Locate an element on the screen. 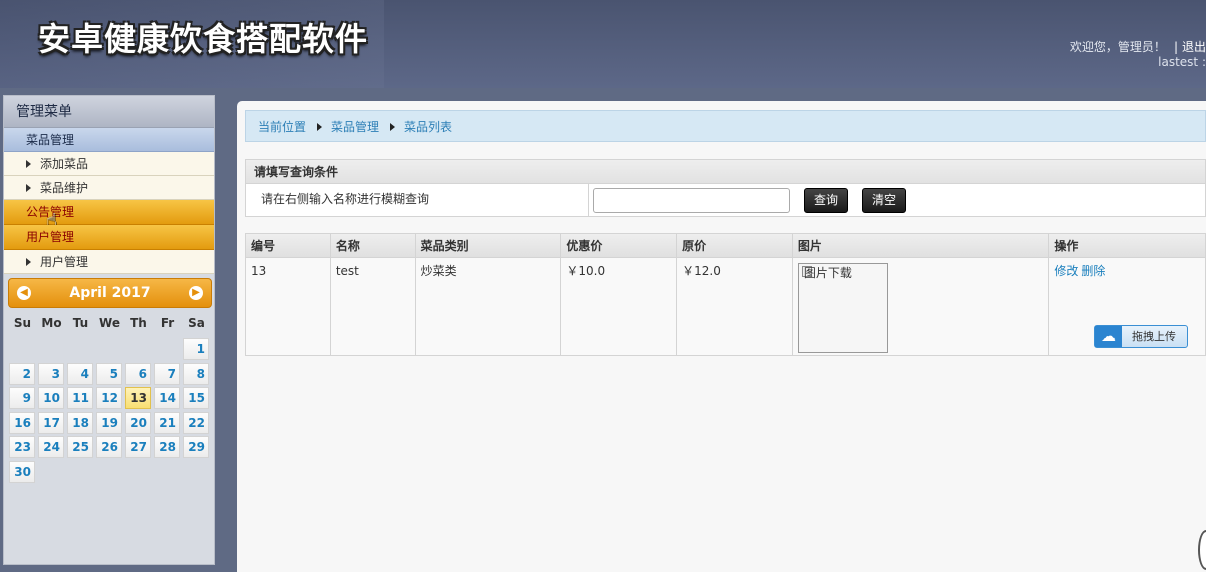  calendar-day: 30 is located at coordinates (22, 471).